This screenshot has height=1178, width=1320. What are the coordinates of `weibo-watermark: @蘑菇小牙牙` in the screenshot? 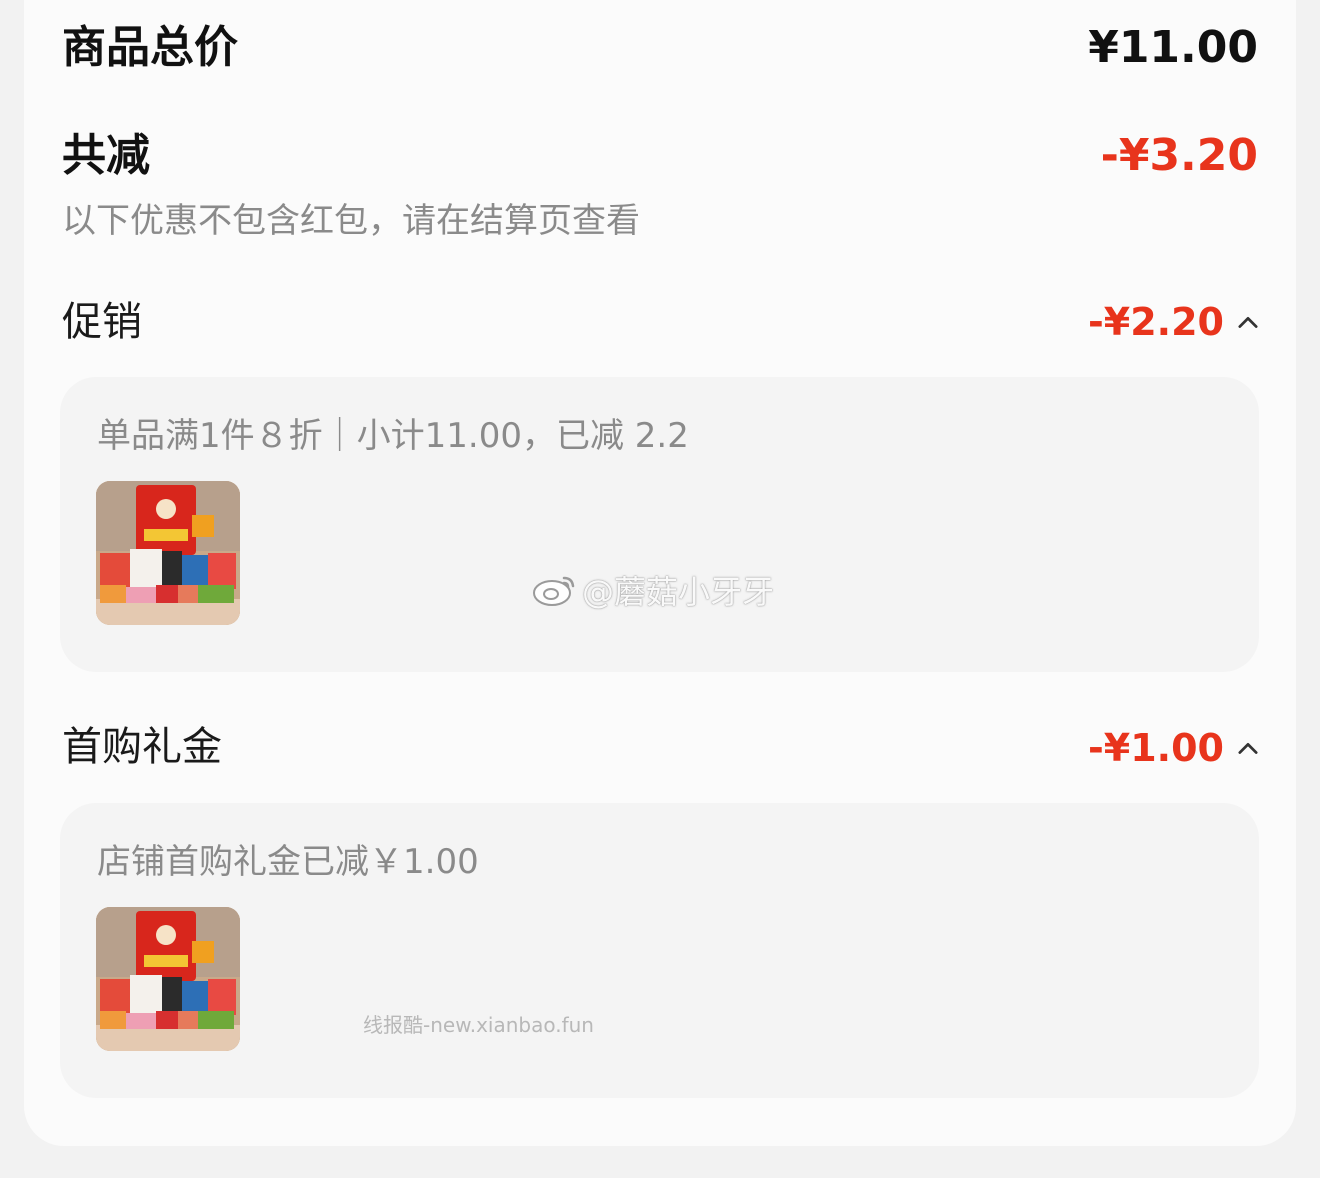 It's located at (652, 592).